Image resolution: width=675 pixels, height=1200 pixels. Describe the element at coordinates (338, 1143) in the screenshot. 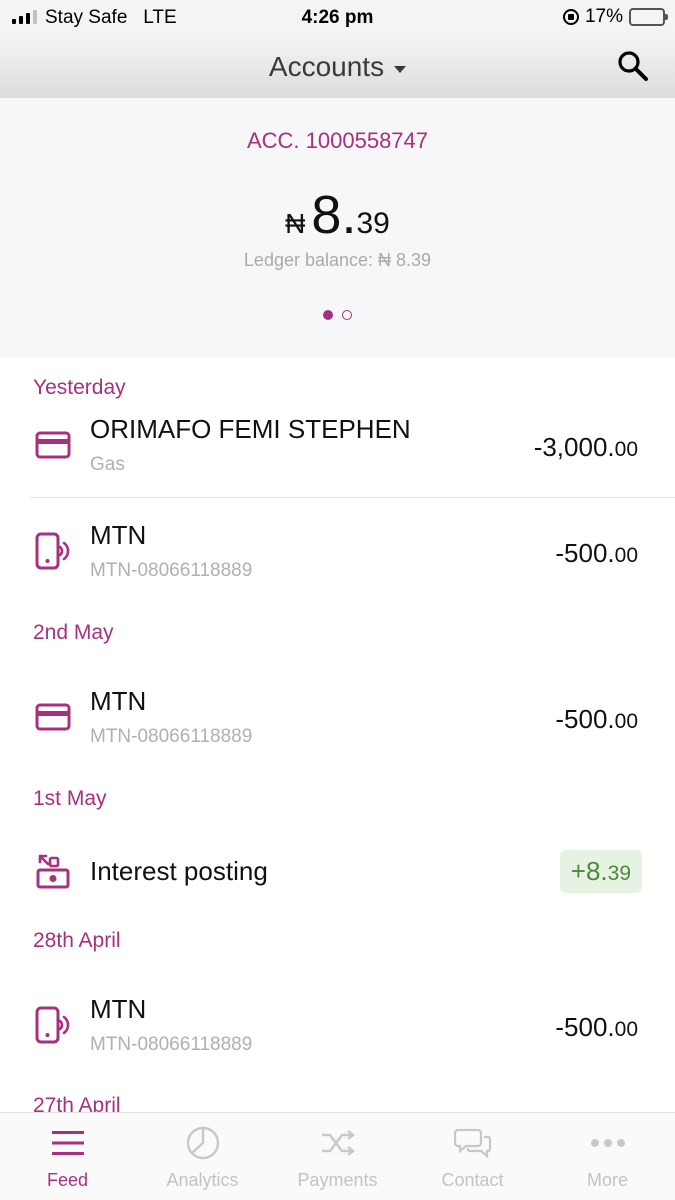

I see `shuffle-icon` at that location.